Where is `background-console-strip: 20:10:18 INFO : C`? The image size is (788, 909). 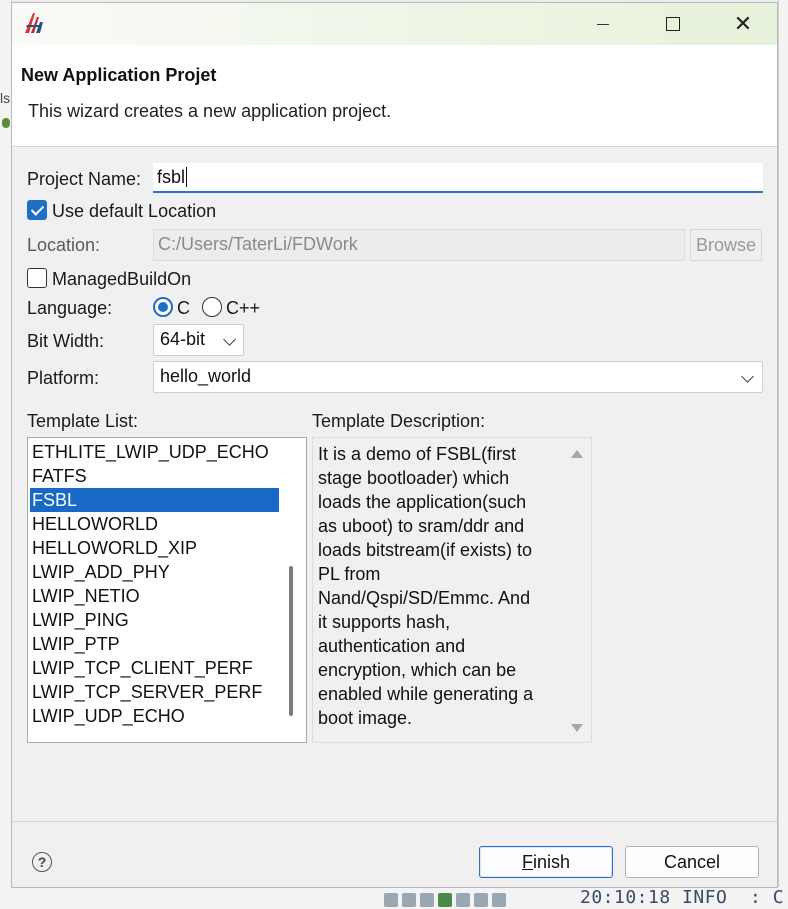
background-console-strip: 20:10:18 INFO : C is located at coordinates (394, 898).